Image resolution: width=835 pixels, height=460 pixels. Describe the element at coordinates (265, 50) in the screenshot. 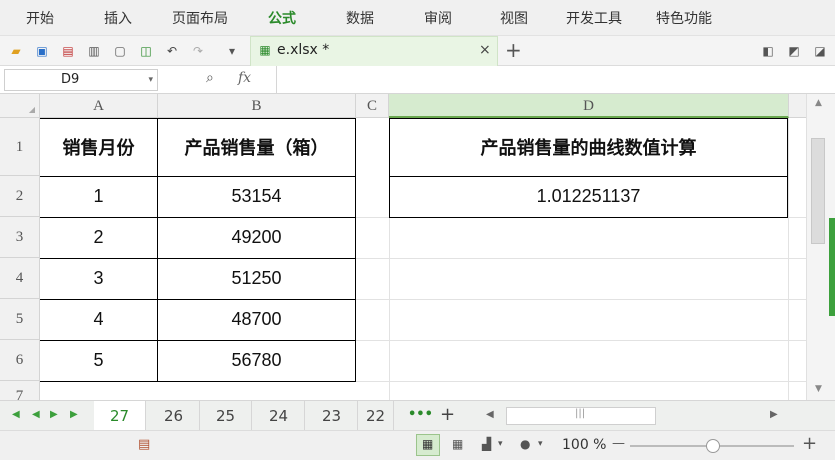

I see `spreadsheet-file-icon: ▦` at that location.